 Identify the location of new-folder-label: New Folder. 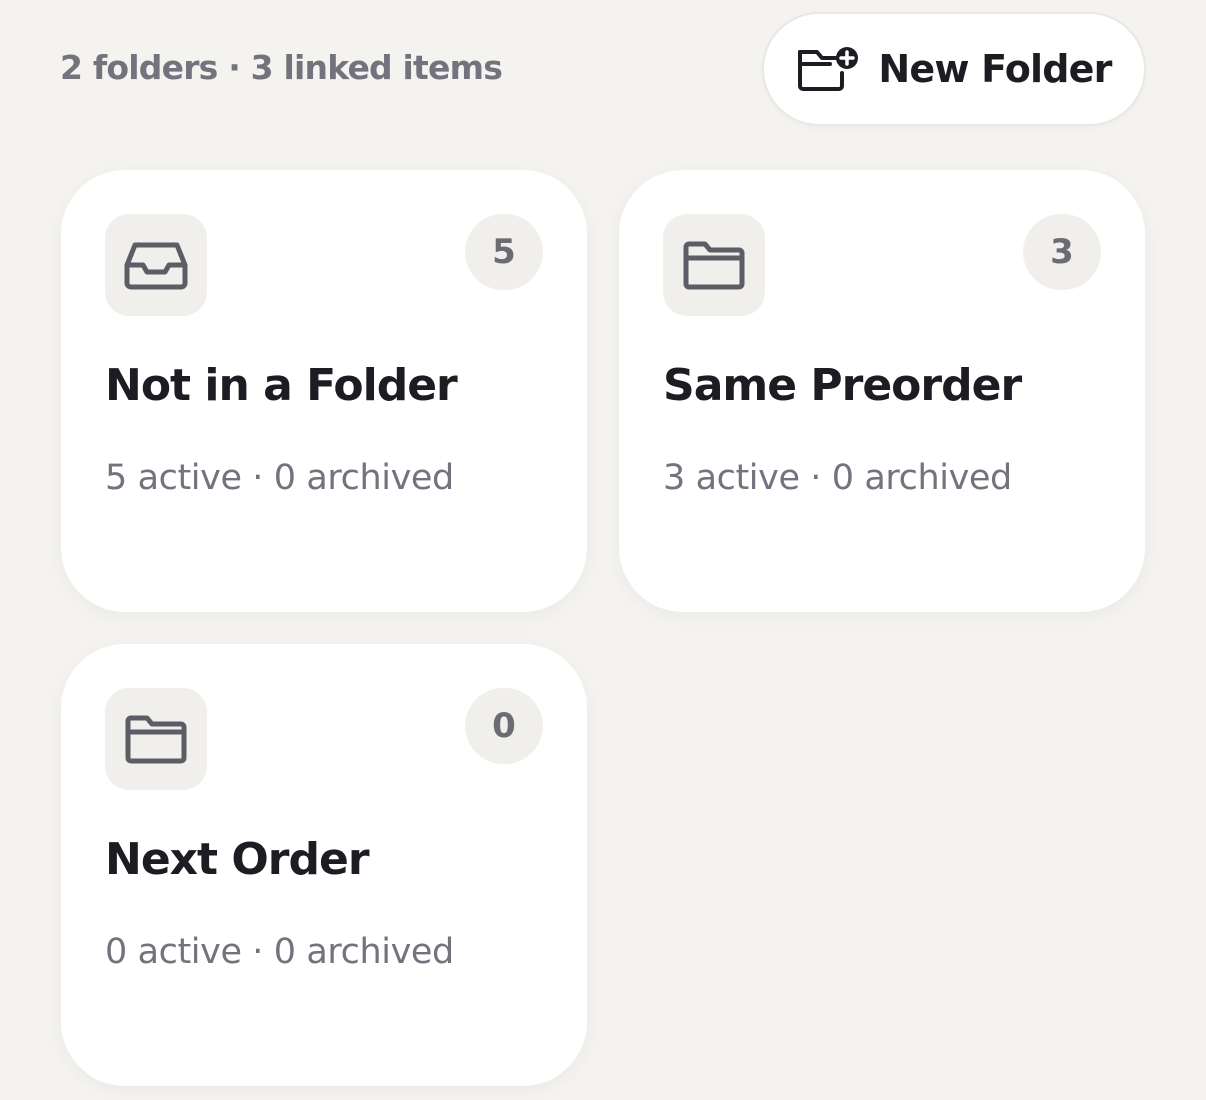
(995, 69).